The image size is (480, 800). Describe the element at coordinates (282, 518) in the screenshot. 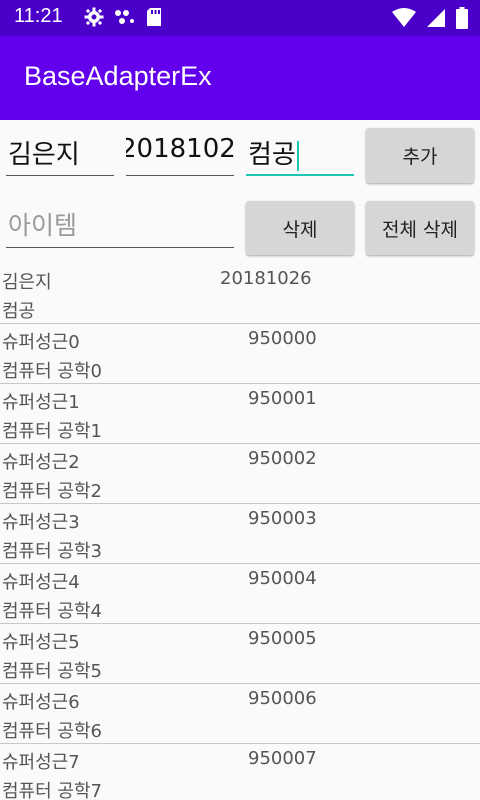

I see `list-item-number: 950003` at that location.